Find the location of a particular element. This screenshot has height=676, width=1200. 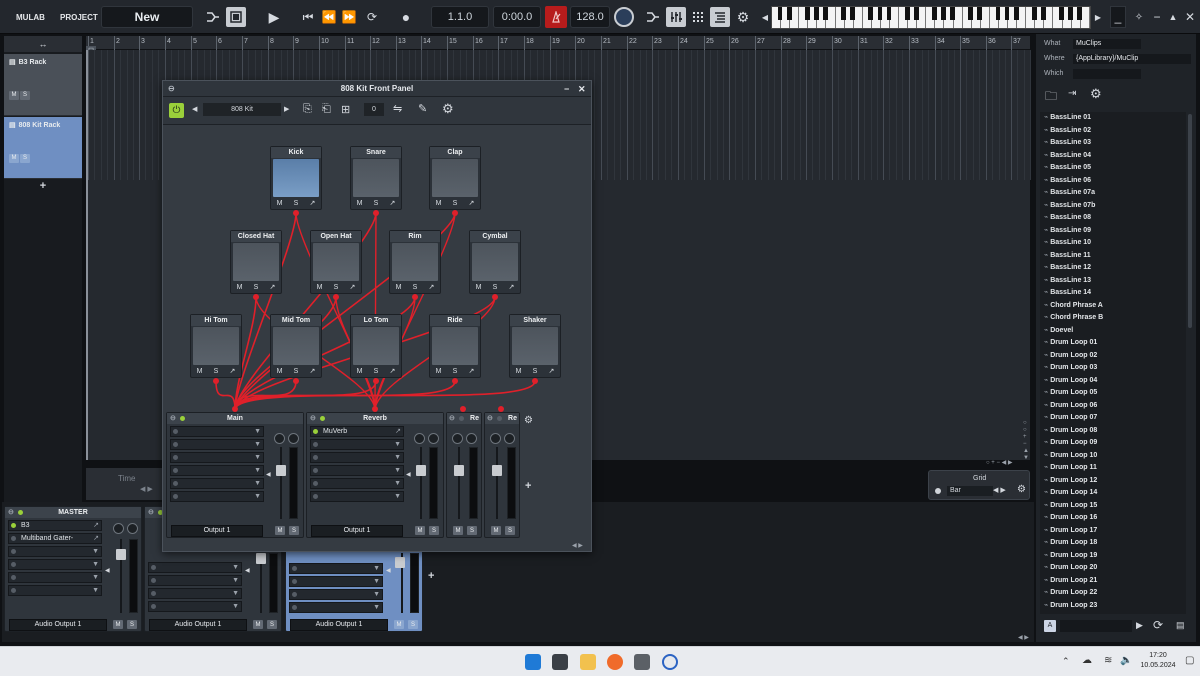

track-b3-rack: ▤ B3 Rack MS is located at coordinates (43, 85).